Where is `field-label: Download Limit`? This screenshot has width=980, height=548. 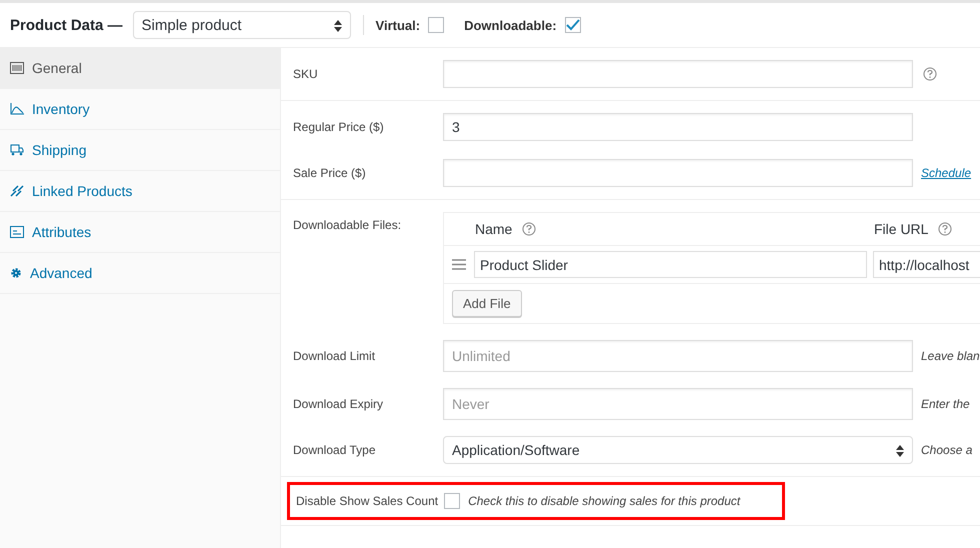
field-label: Download Limit is located at coordinates (334, 356).